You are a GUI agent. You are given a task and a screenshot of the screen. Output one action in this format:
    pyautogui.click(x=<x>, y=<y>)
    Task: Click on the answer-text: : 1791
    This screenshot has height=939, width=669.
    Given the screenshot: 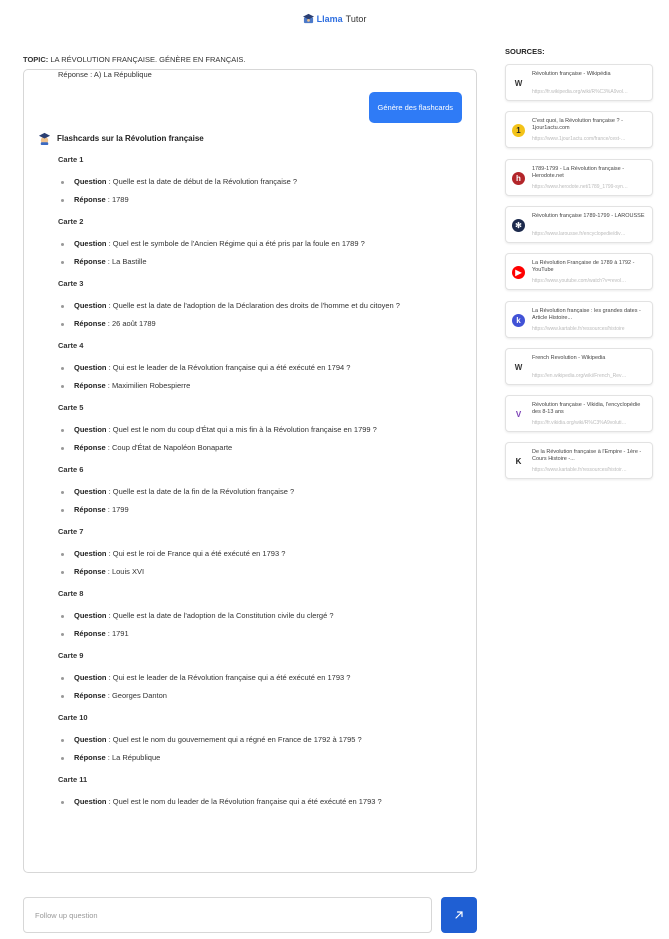 What is the action you would take?
    pyautogui.click(x=117, y=633)
    